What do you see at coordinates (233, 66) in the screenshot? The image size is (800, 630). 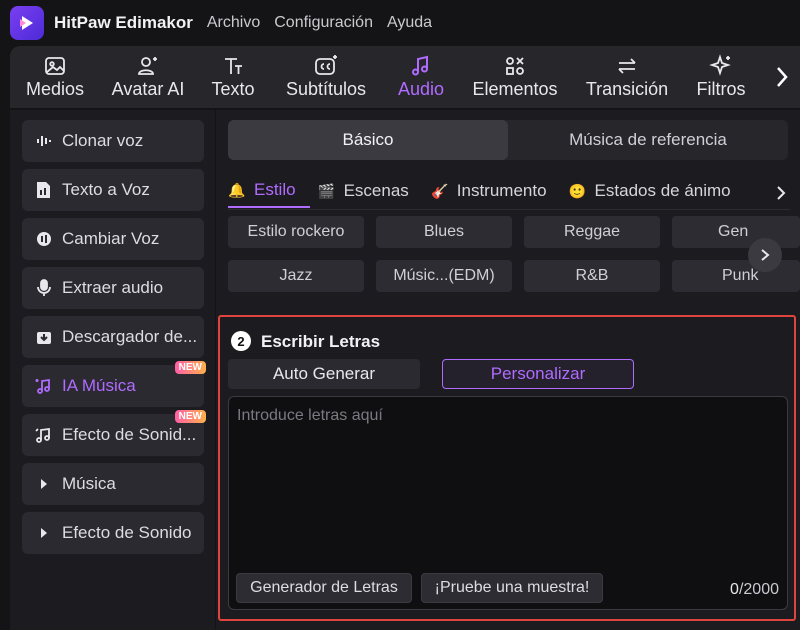 I see `text-icon` at bounding box center [233, 66].